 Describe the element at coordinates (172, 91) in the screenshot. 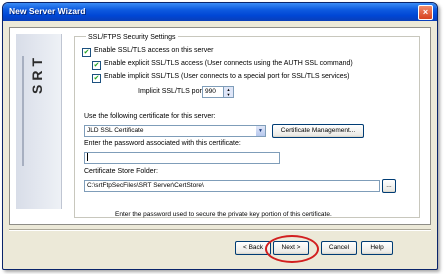

I see `implicit-port-label: Implicit SSL/TLS port:` at that location.